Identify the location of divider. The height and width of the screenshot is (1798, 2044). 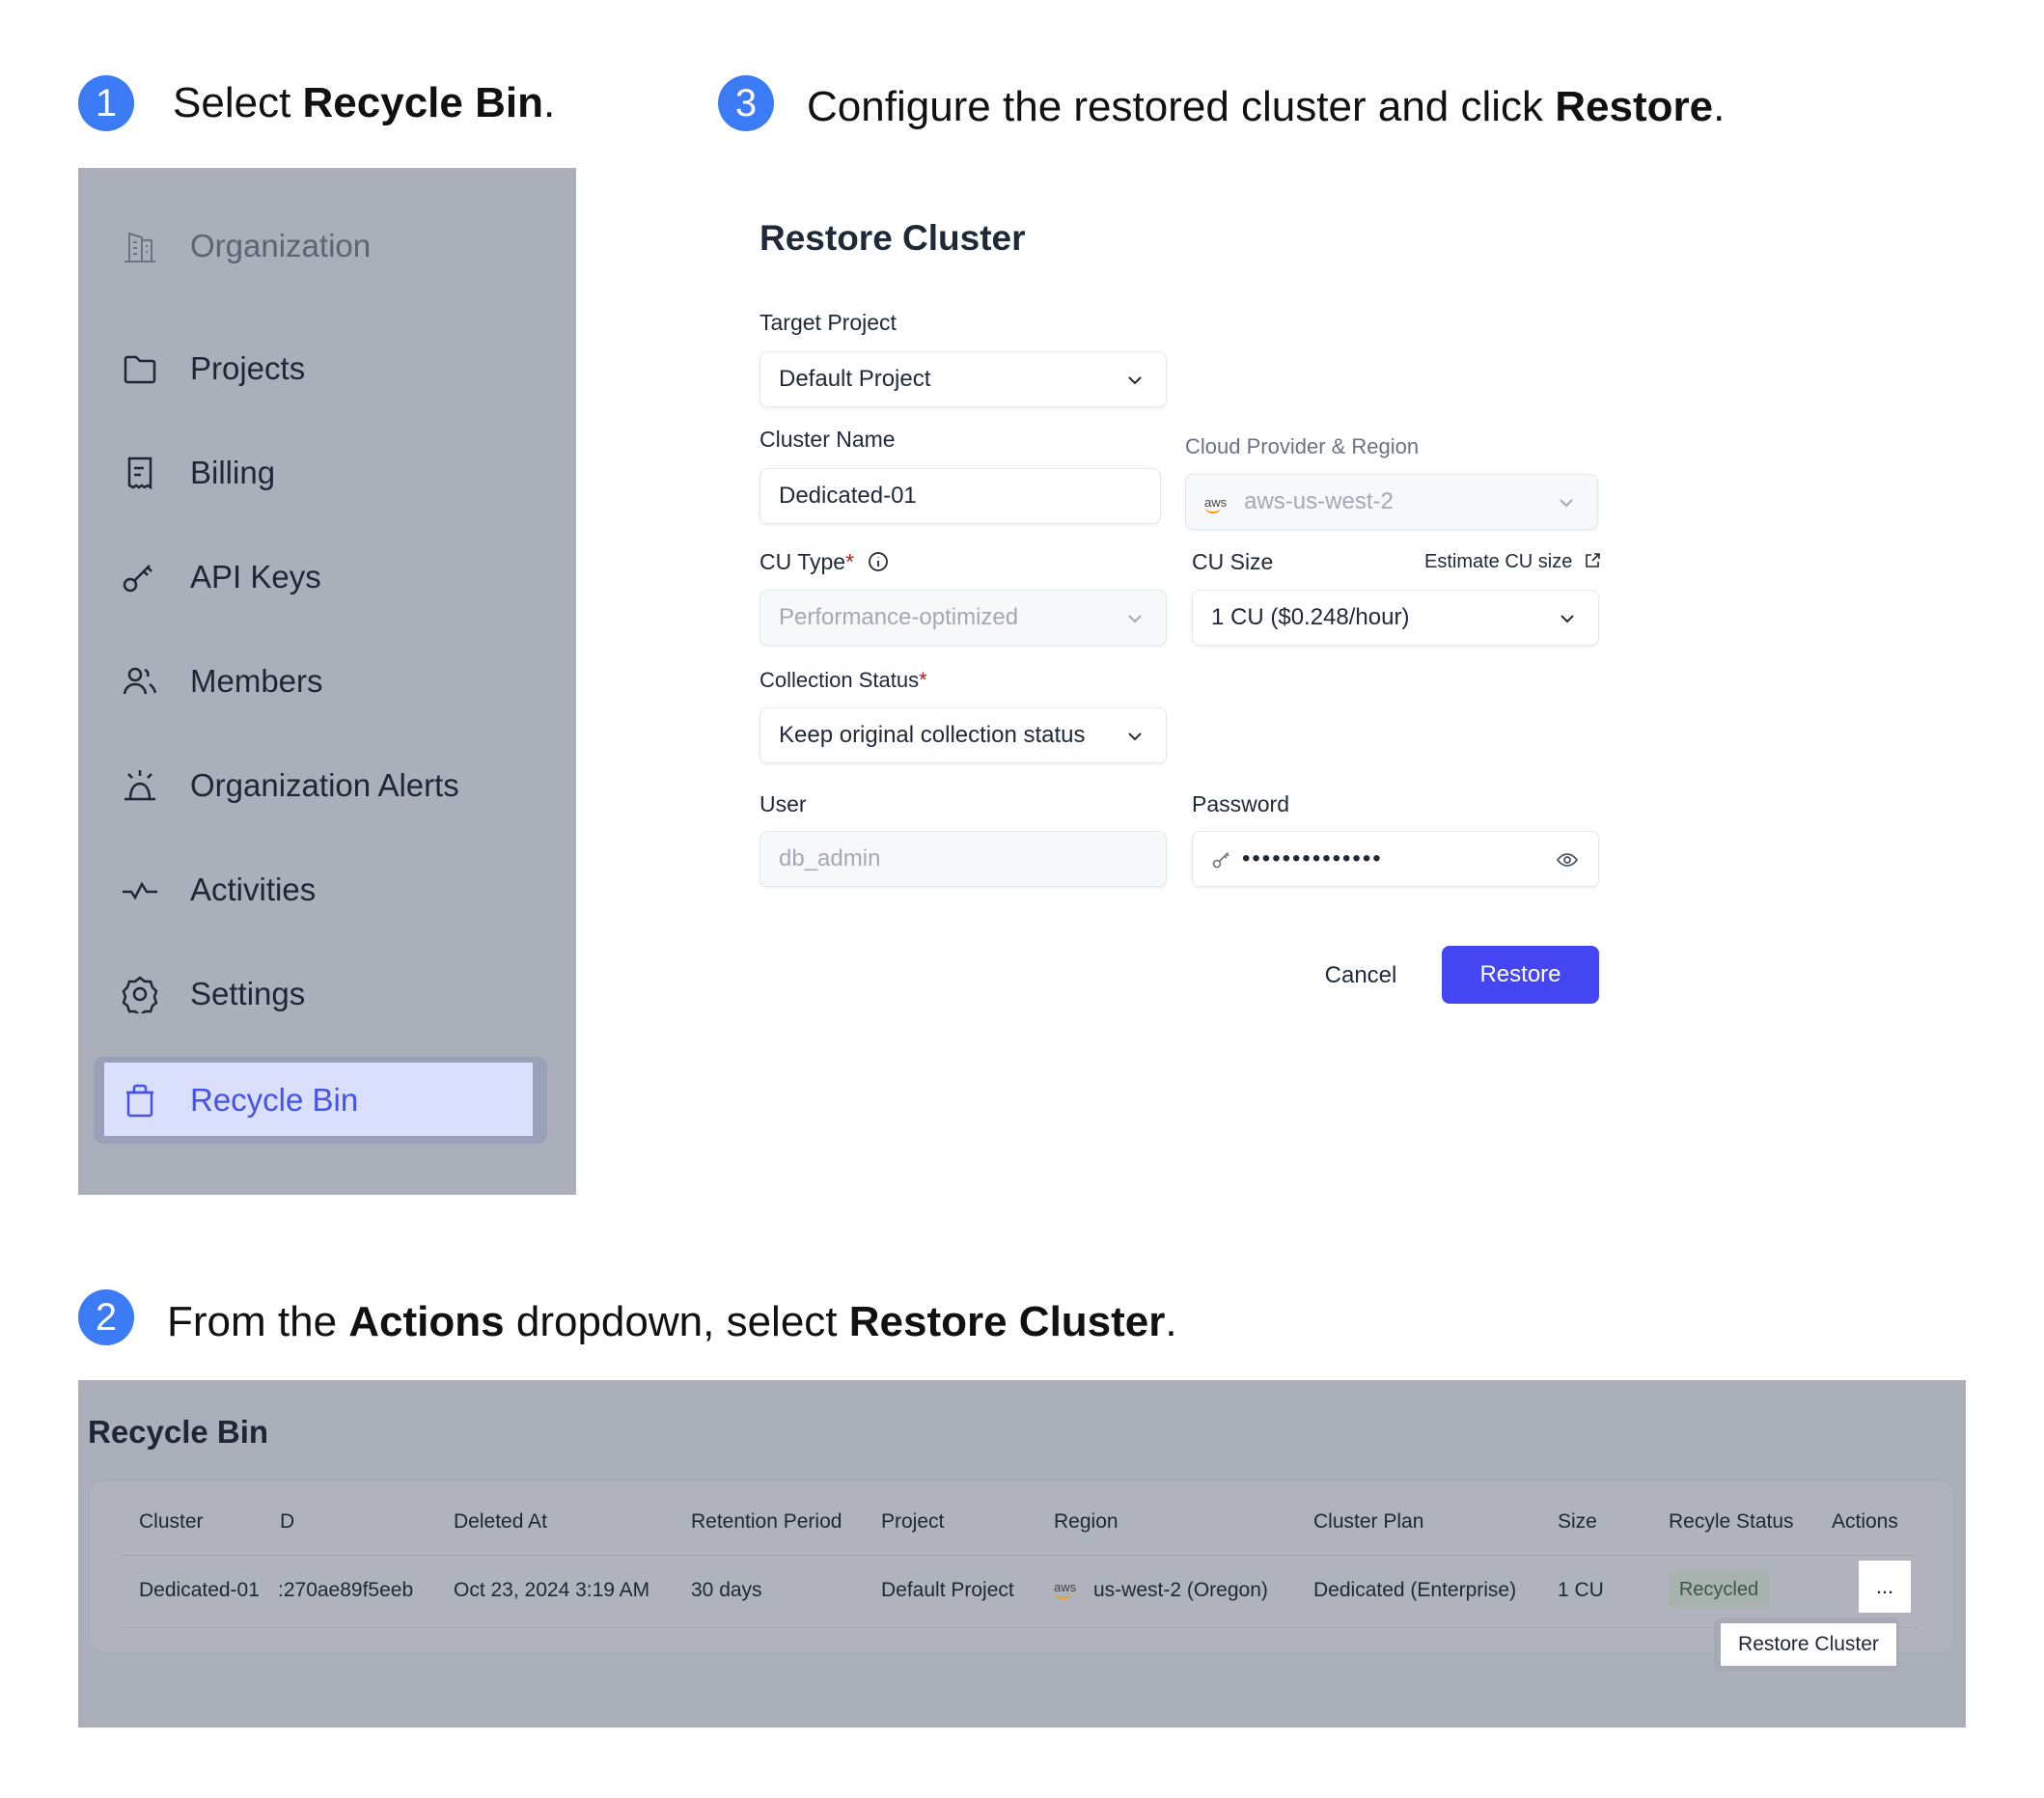
(1021, 1627).